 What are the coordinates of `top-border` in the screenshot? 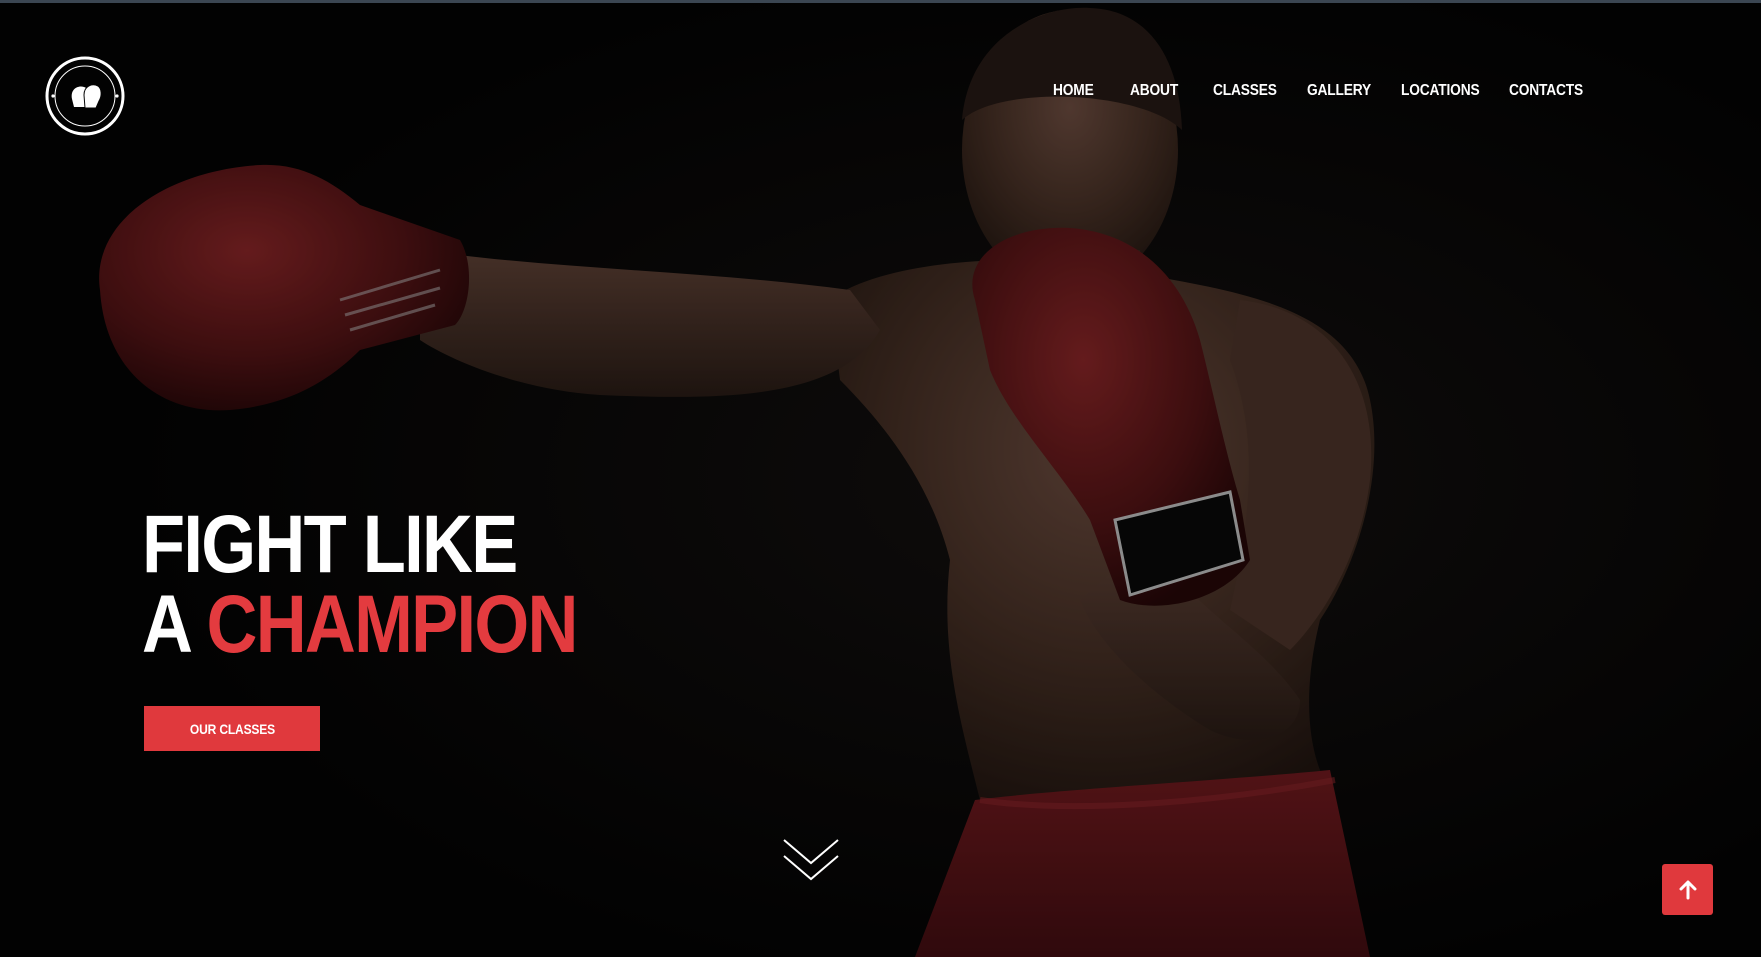 It's located at (880, 1).